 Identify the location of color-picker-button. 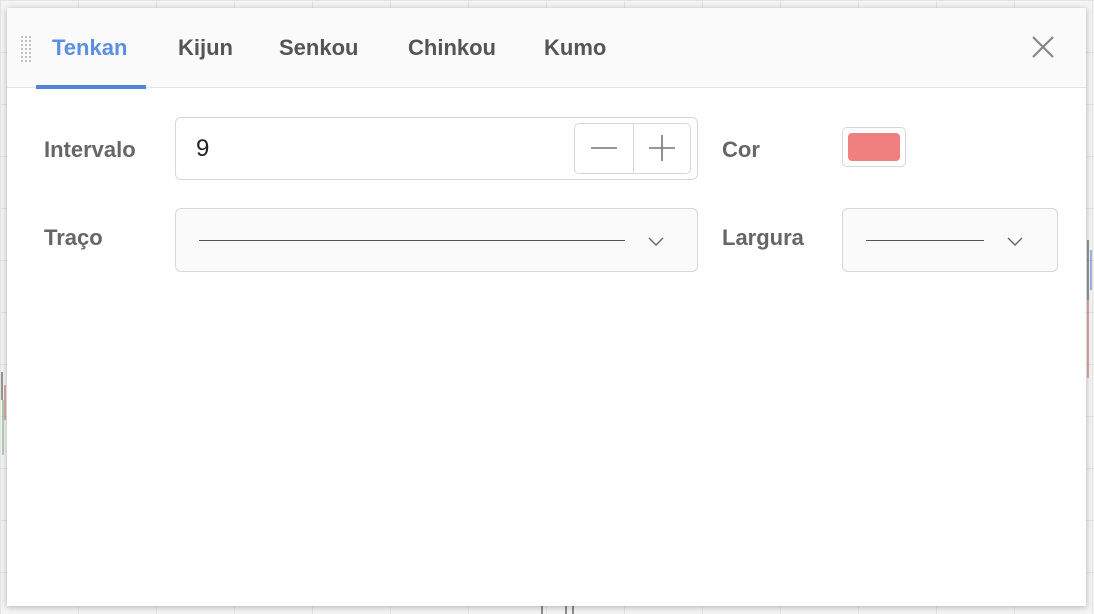
(874, 147).